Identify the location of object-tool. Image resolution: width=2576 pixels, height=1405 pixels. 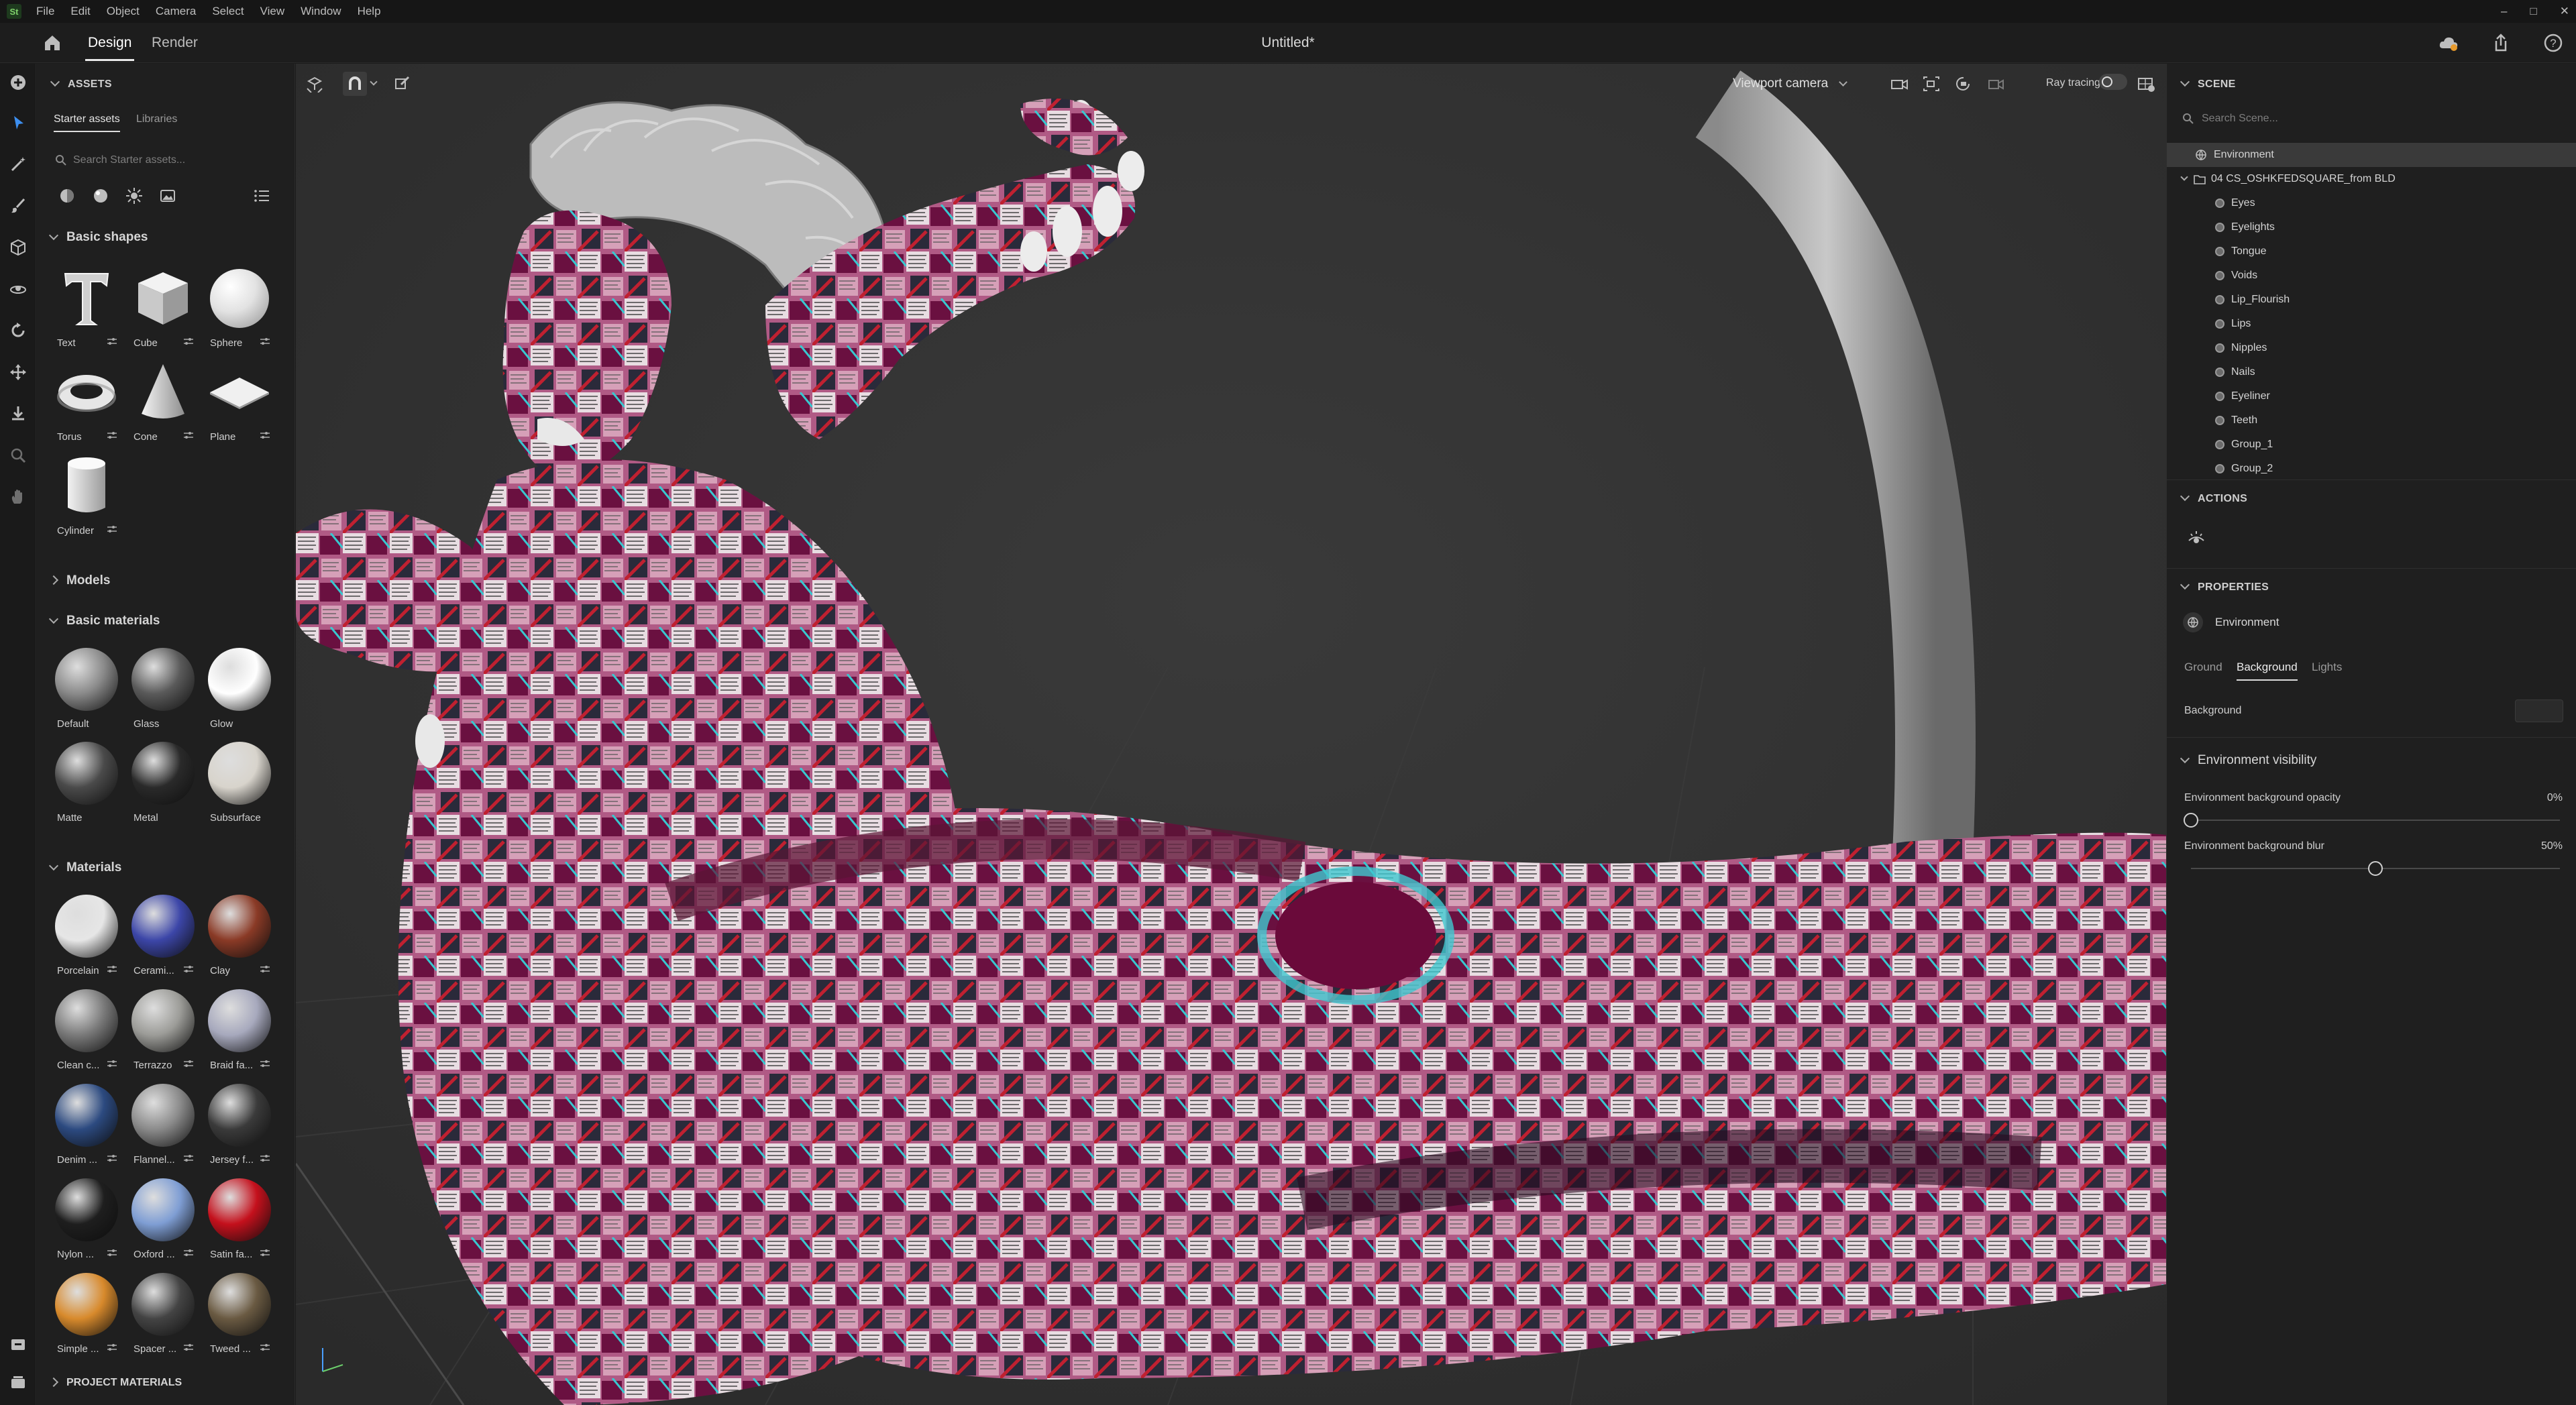
(18, 247).